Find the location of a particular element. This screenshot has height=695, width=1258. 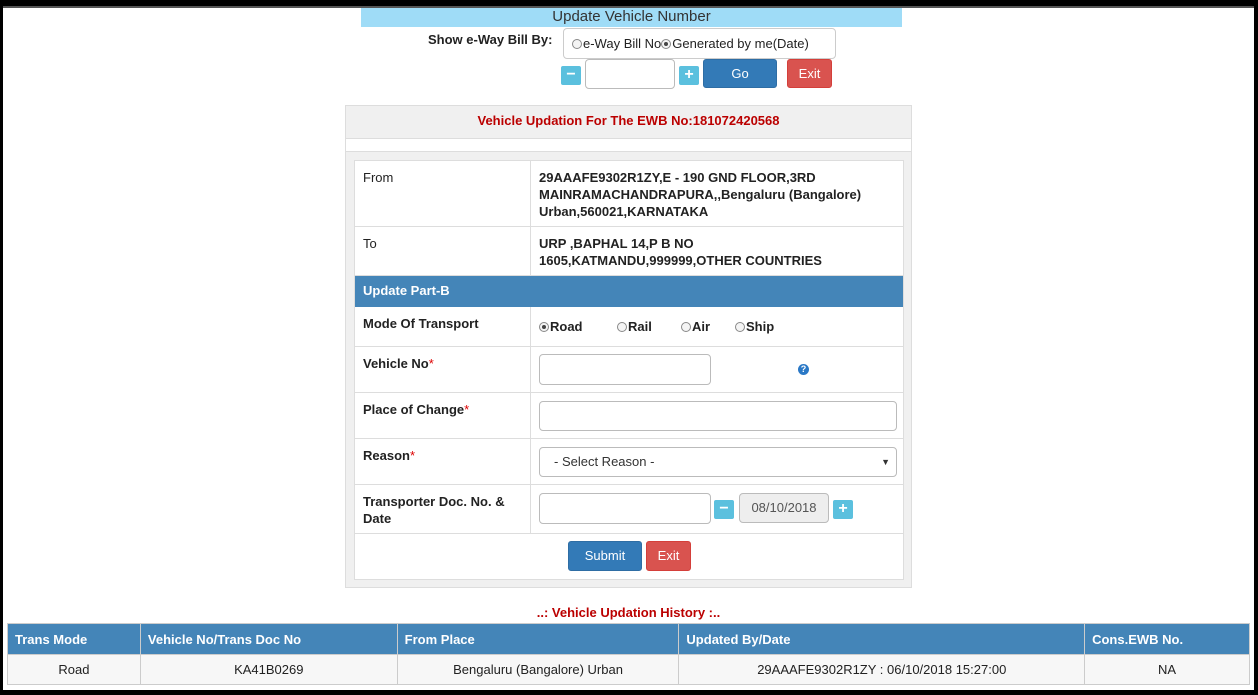

radio-road is located at coordinates (544, 326).